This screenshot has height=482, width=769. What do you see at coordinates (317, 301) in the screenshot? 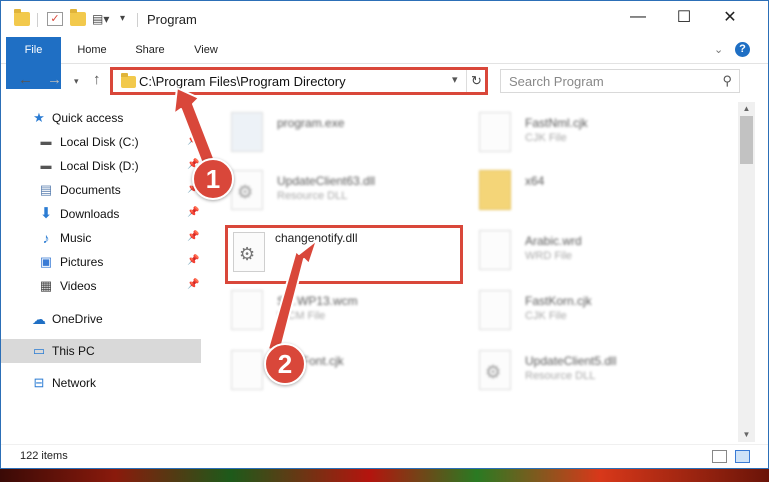
I see `file-name: S…WP13.wcm` at bounding box center [317, 301].